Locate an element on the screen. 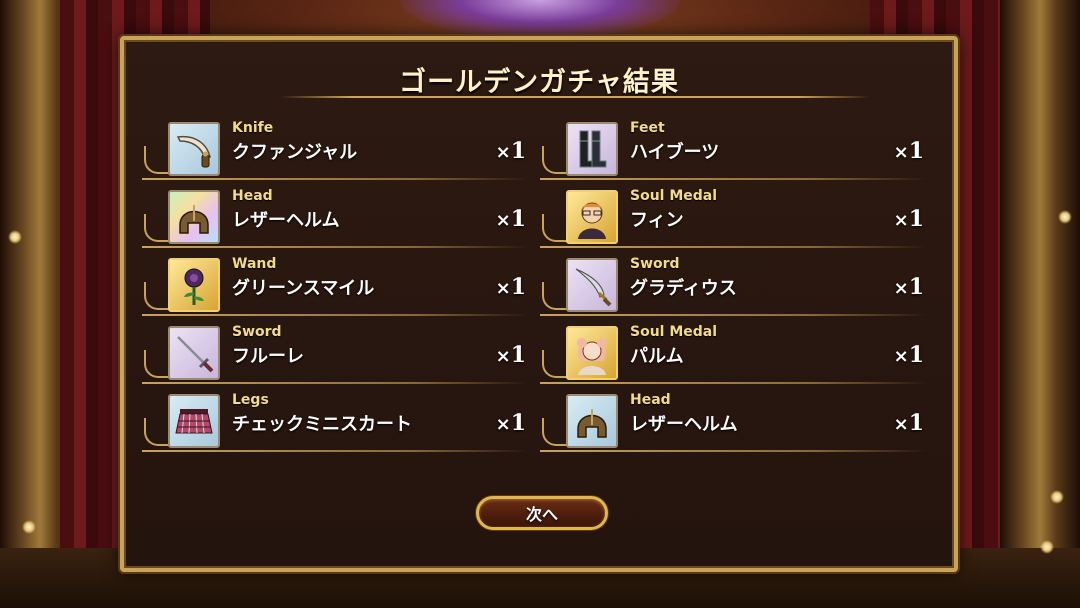  boots-icon is located at coordinates (592, 149).